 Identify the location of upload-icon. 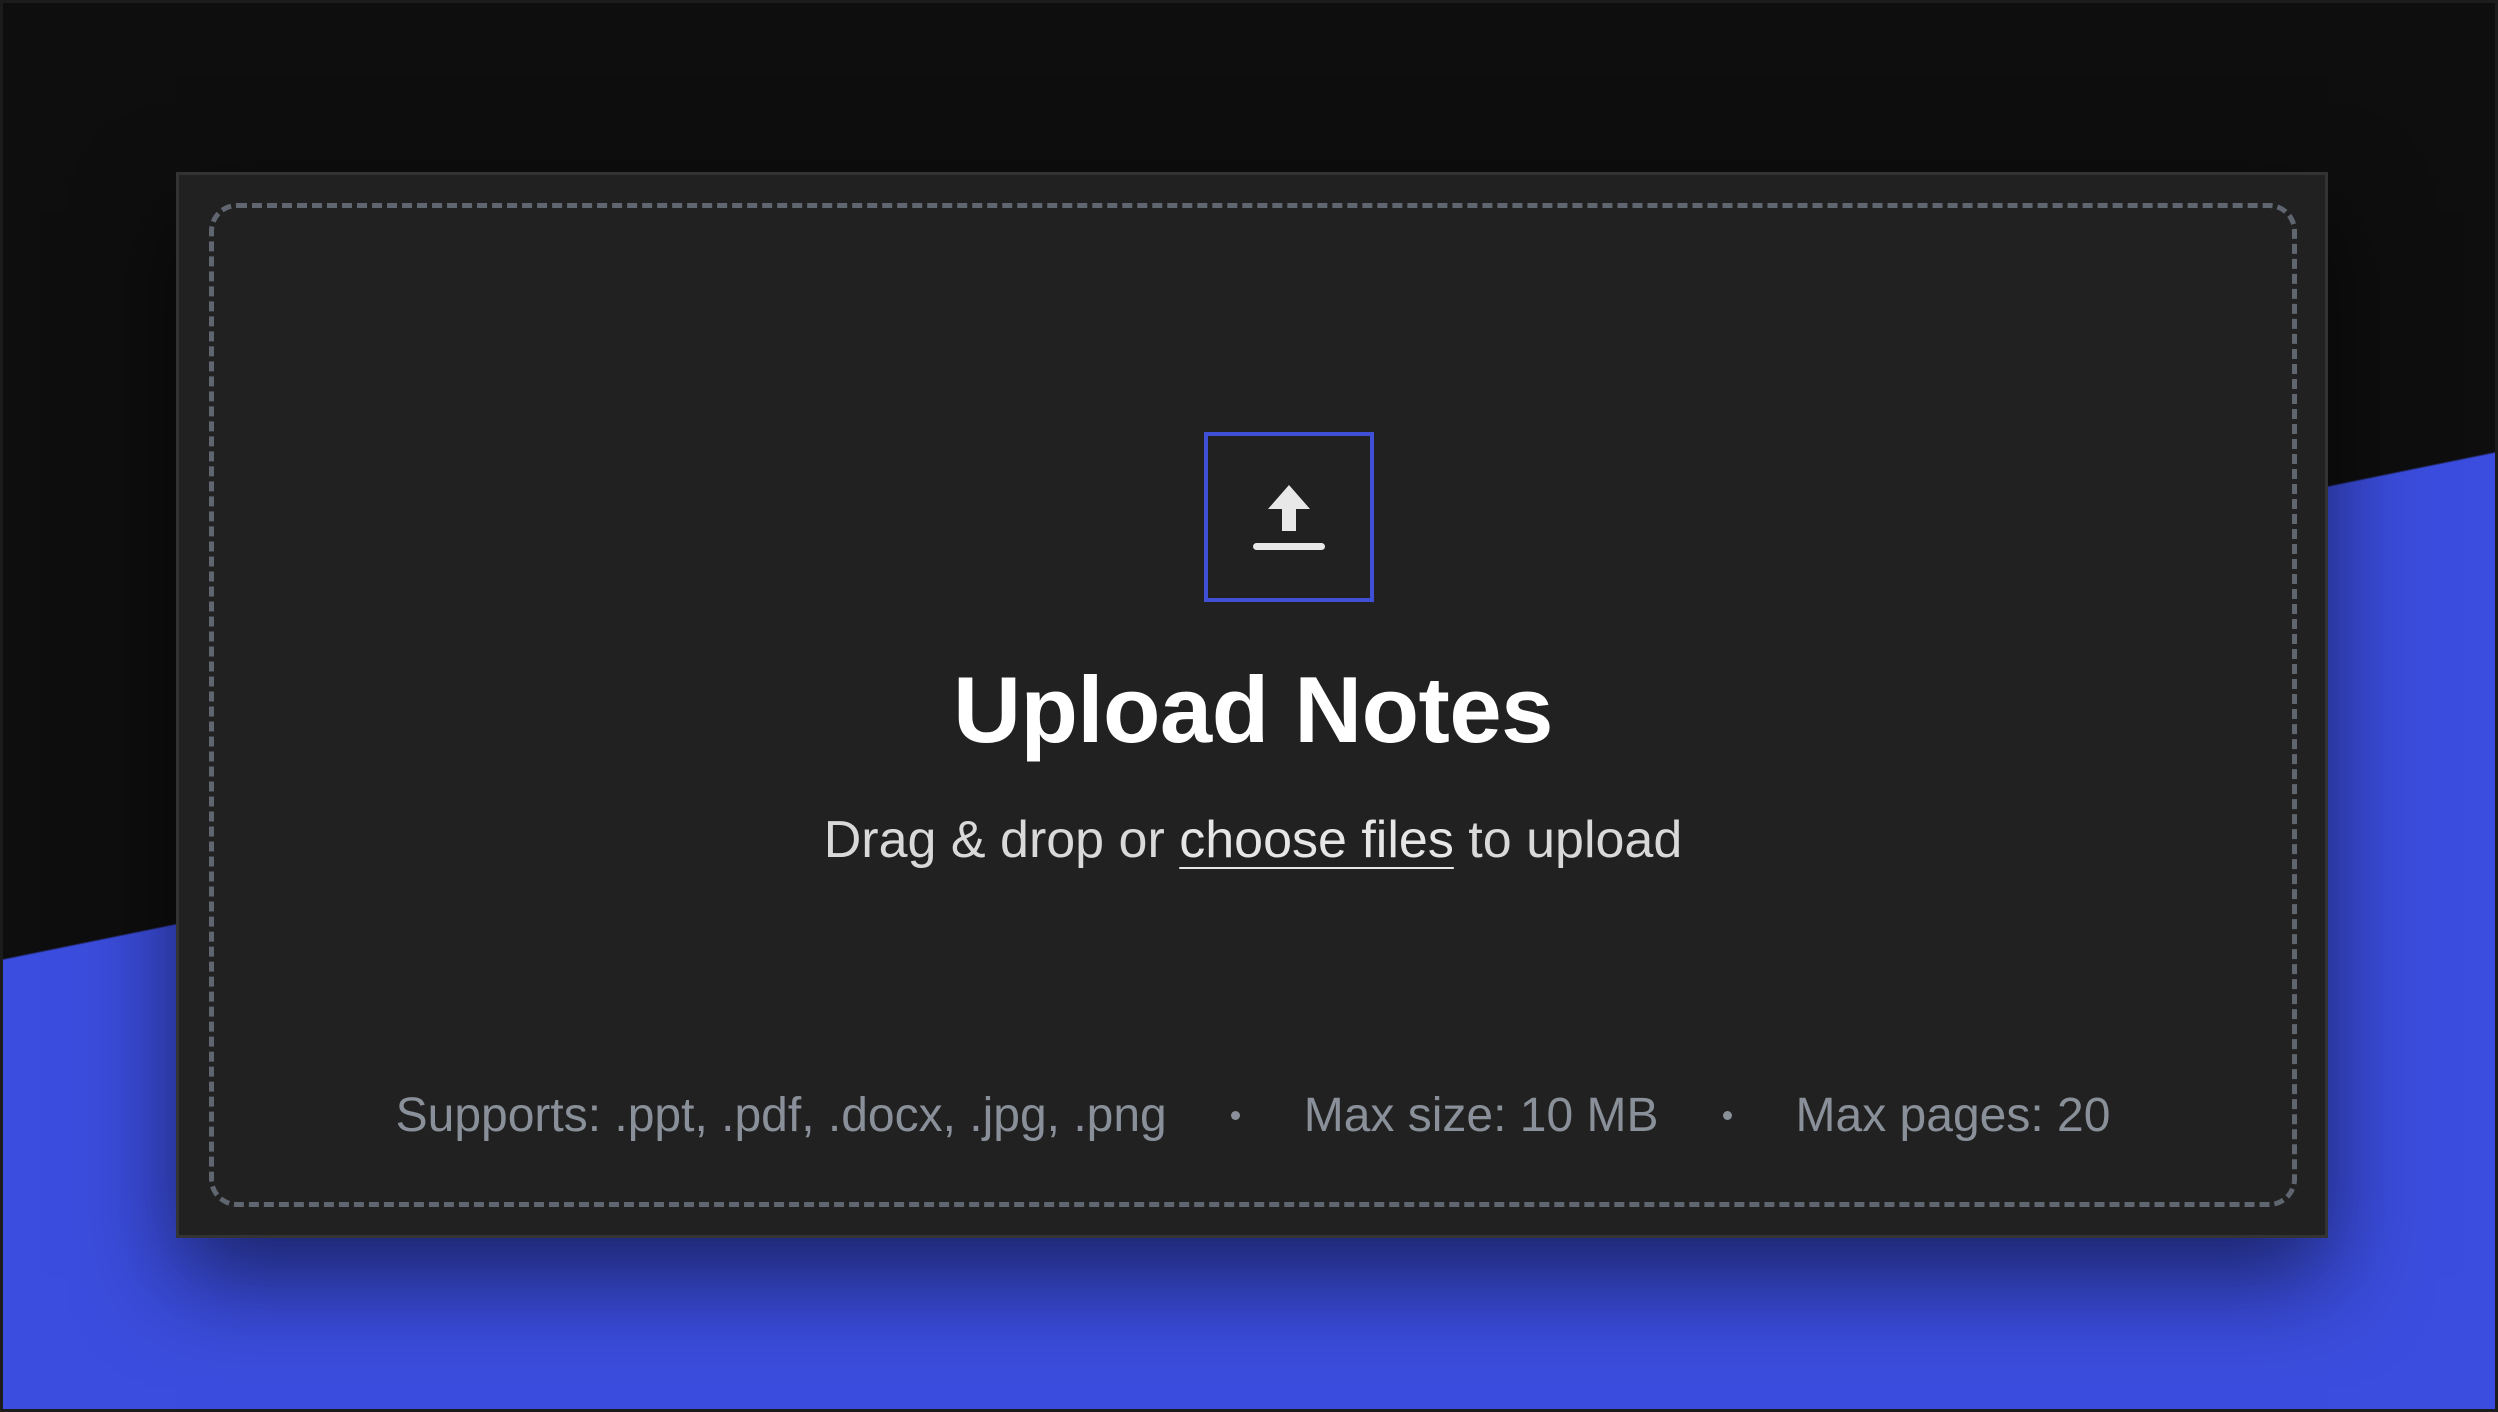
(1289, 517).